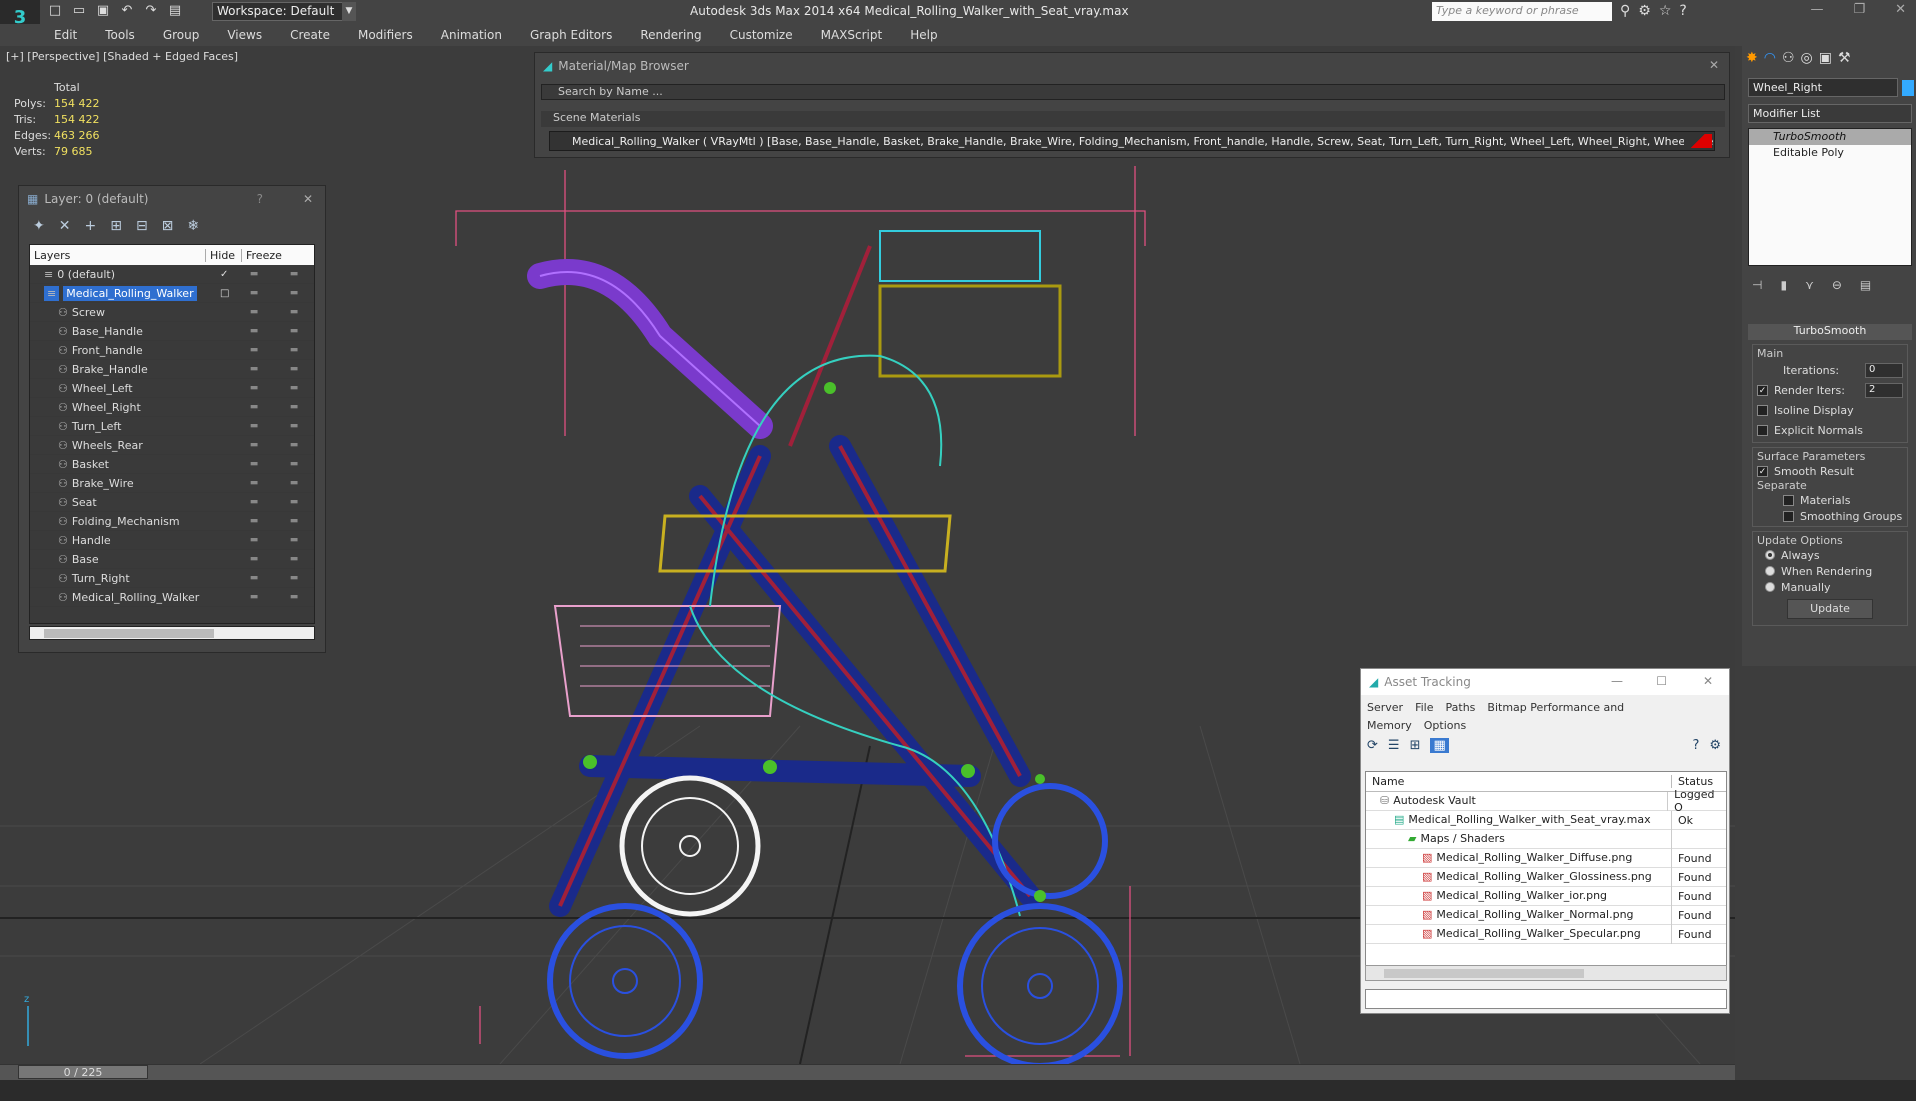  What do you see at coordinates (1884, 370) in the screenshot?
I see `iterations-spinner: 0` at bounding box center [1884, 370].